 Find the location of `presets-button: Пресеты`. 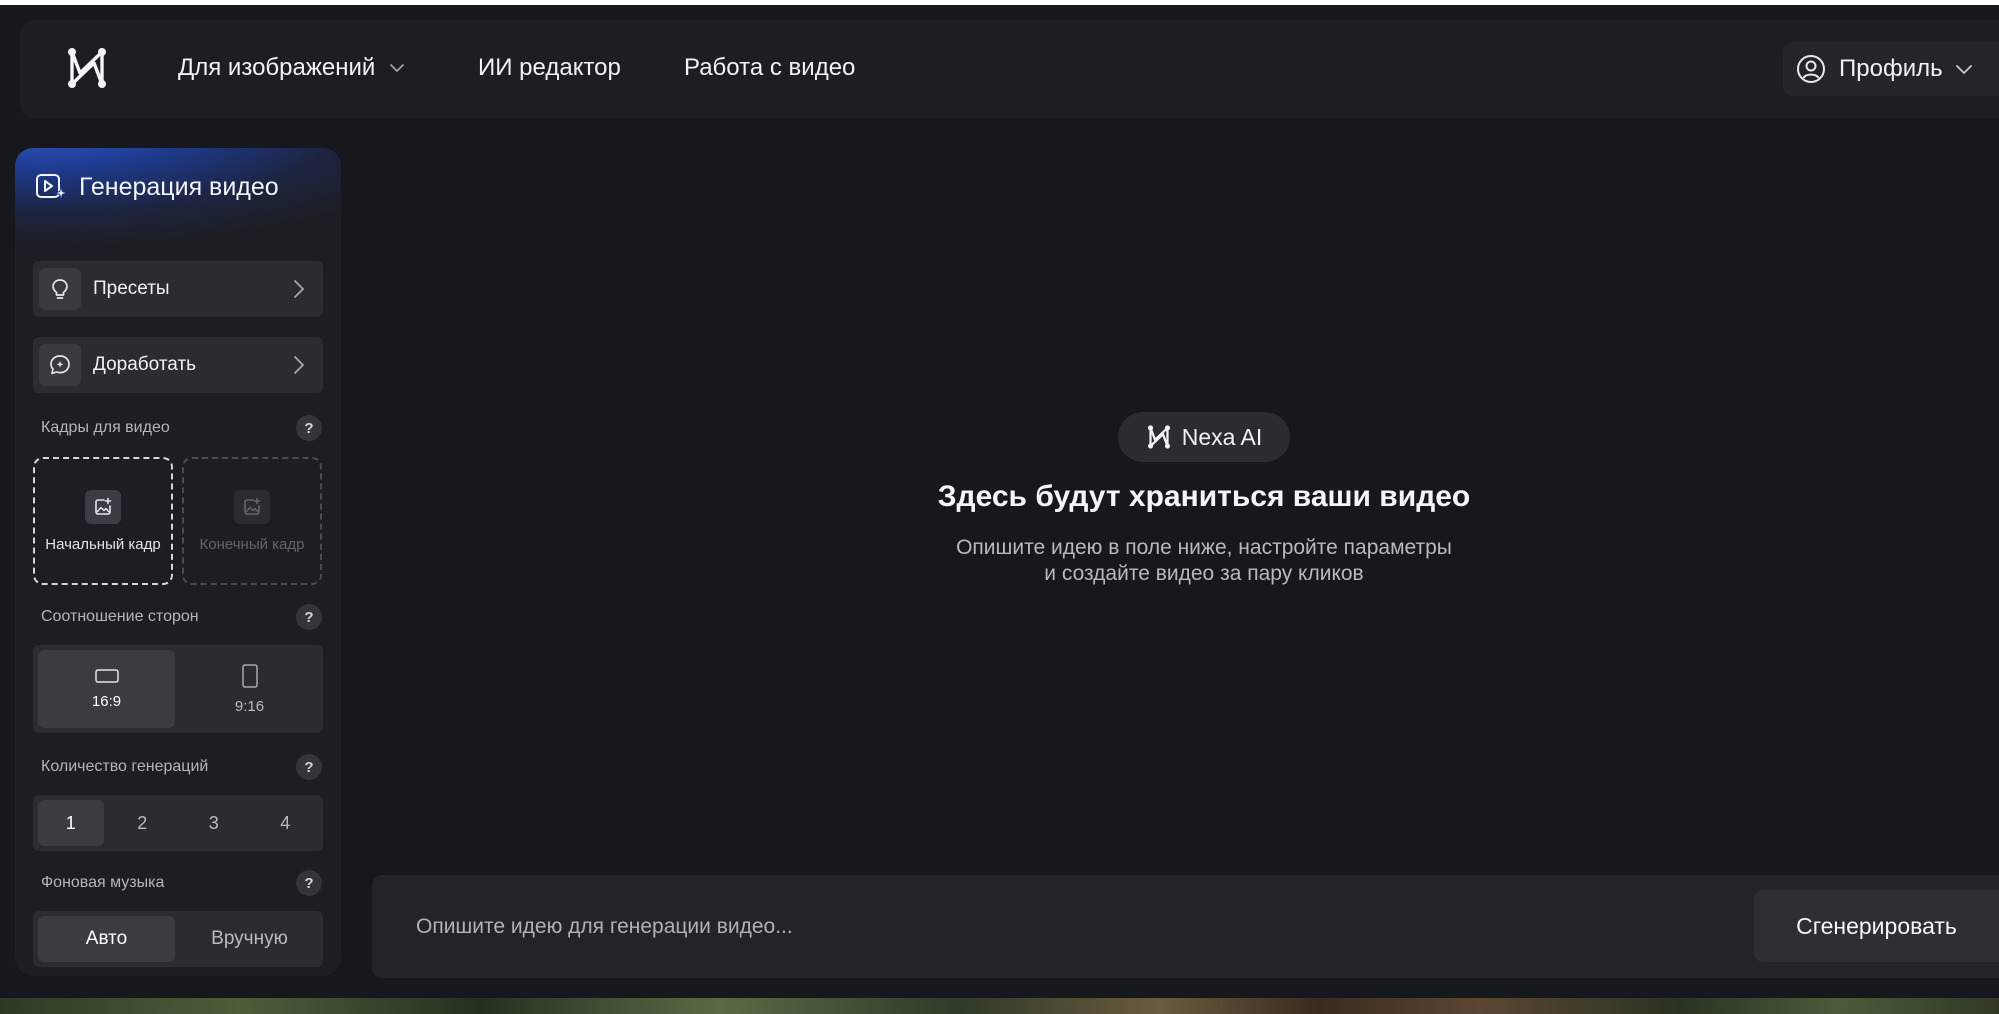

presets-button: Пресеты is located at coordinates (178, 289).